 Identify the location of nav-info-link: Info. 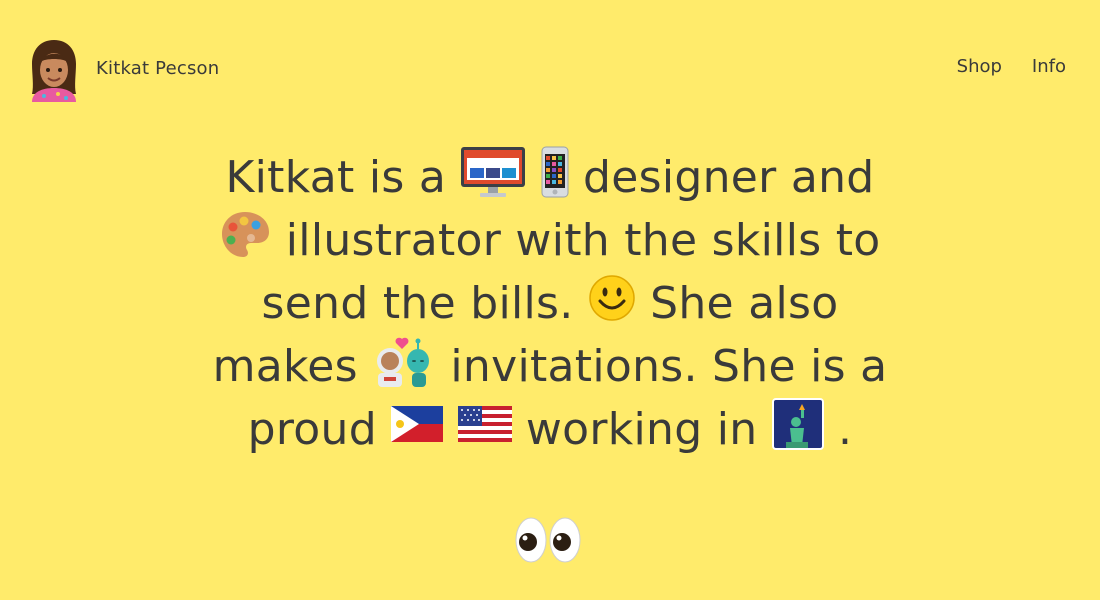
(1049, 66).